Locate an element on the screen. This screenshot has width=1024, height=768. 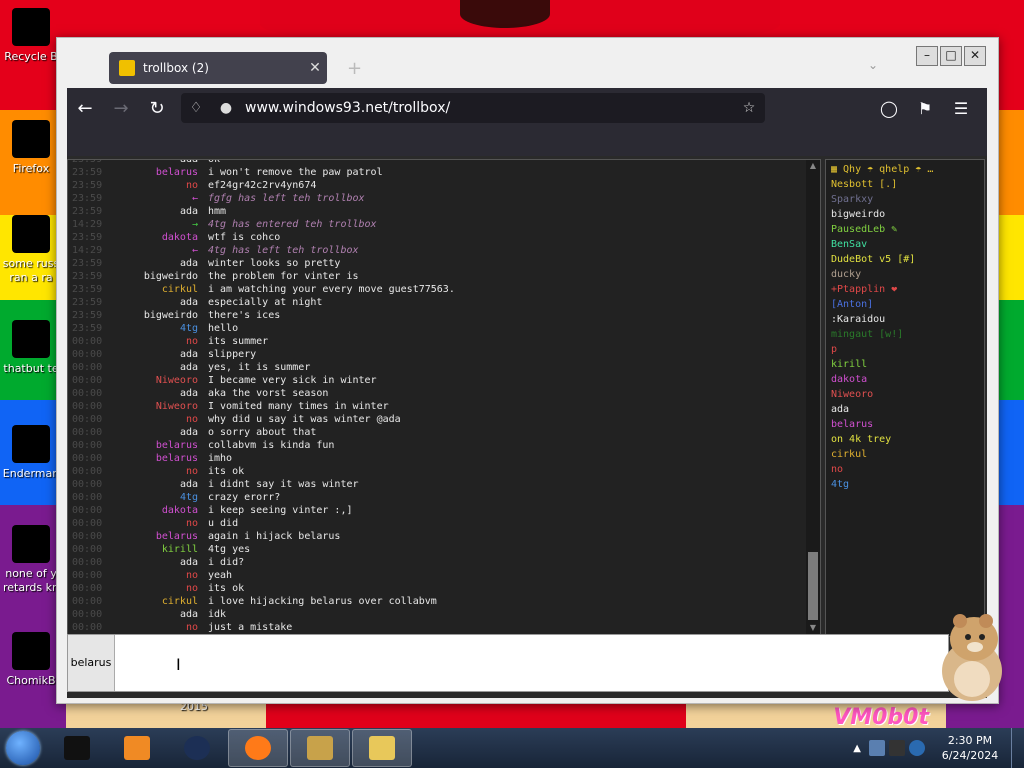
minimize-button: – is located at coordinates (927, 56).